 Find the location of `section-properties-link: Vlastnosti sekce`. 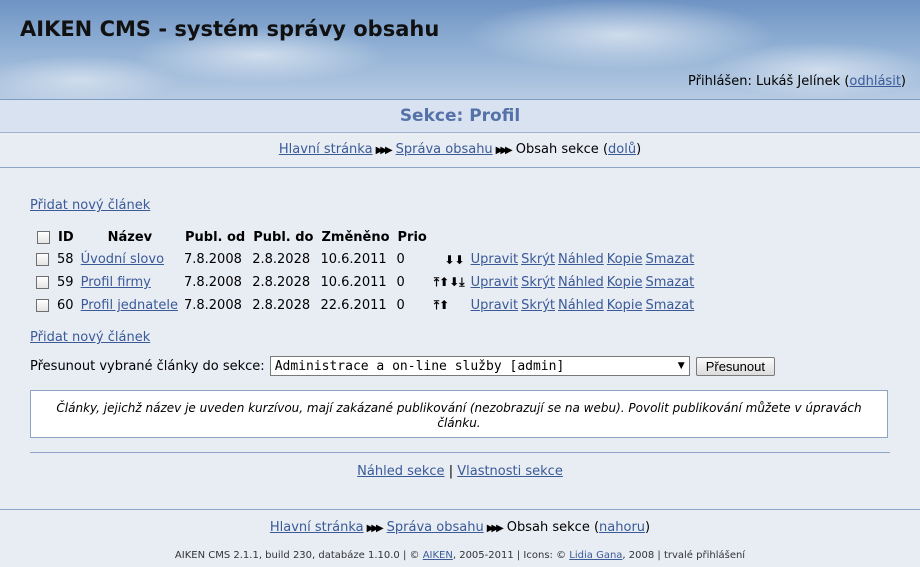

section-properties-link: Vlastnosti sekce is located at coordinates (510, 471).